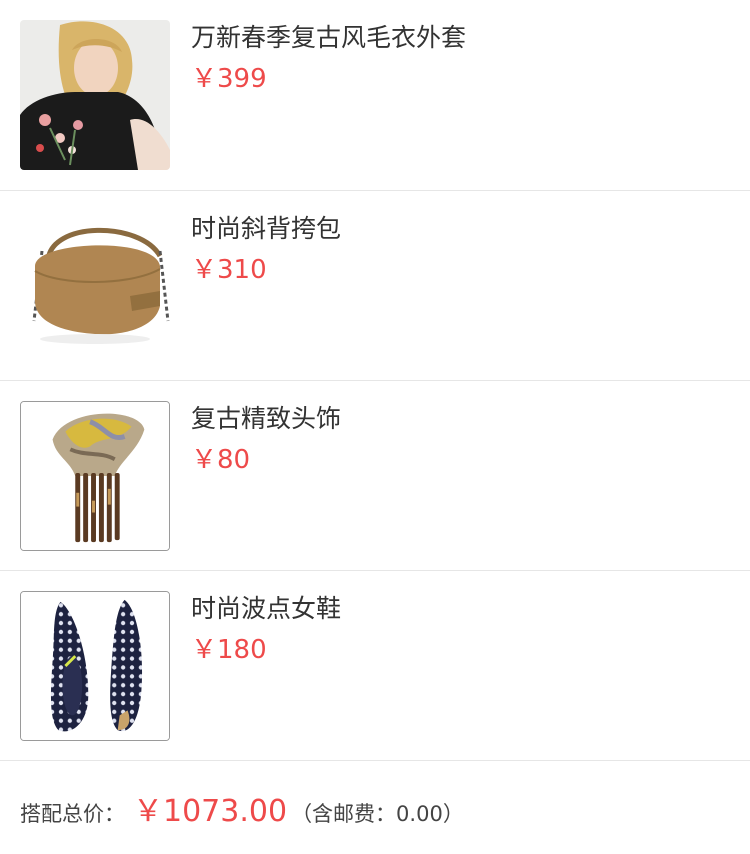  Describe the element at coordinates (221, 460) in the screenshot. I see `product-price: ￥80` at that location.